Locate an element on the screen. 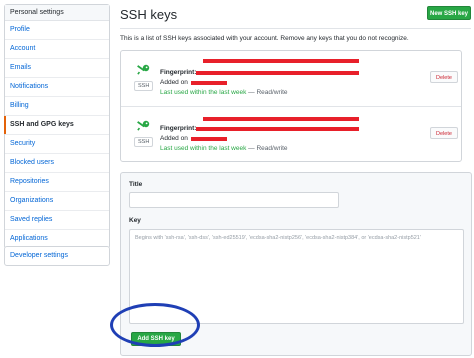 The height and width of the screenshot is (358, 474). key-label: Key is located at coordinates (135, 220).